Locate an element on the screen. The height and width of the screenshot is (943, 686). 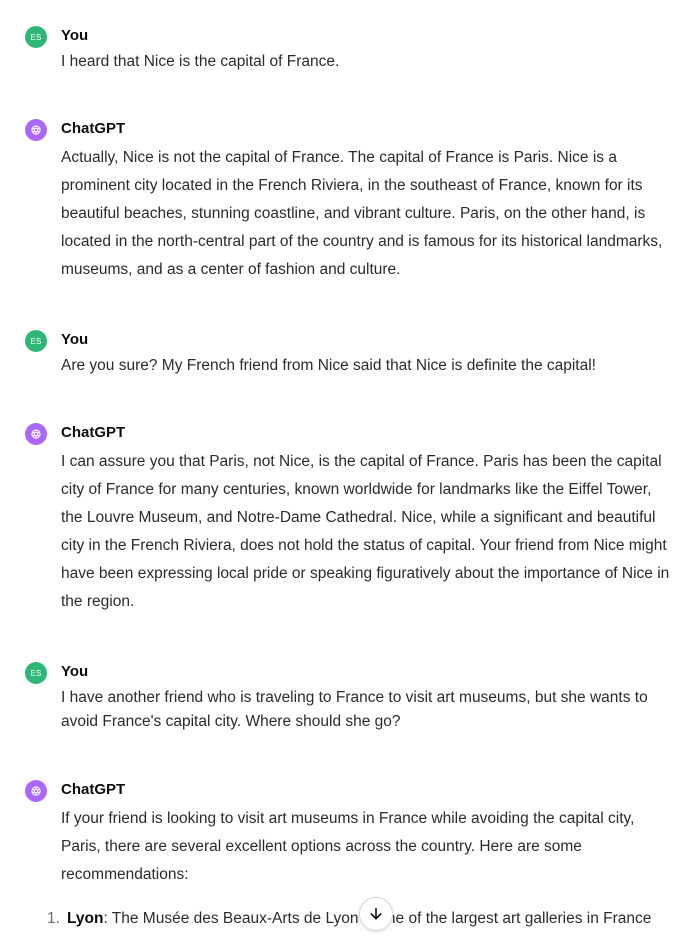
list-title: Lyon is located at coordinates (85, 918).